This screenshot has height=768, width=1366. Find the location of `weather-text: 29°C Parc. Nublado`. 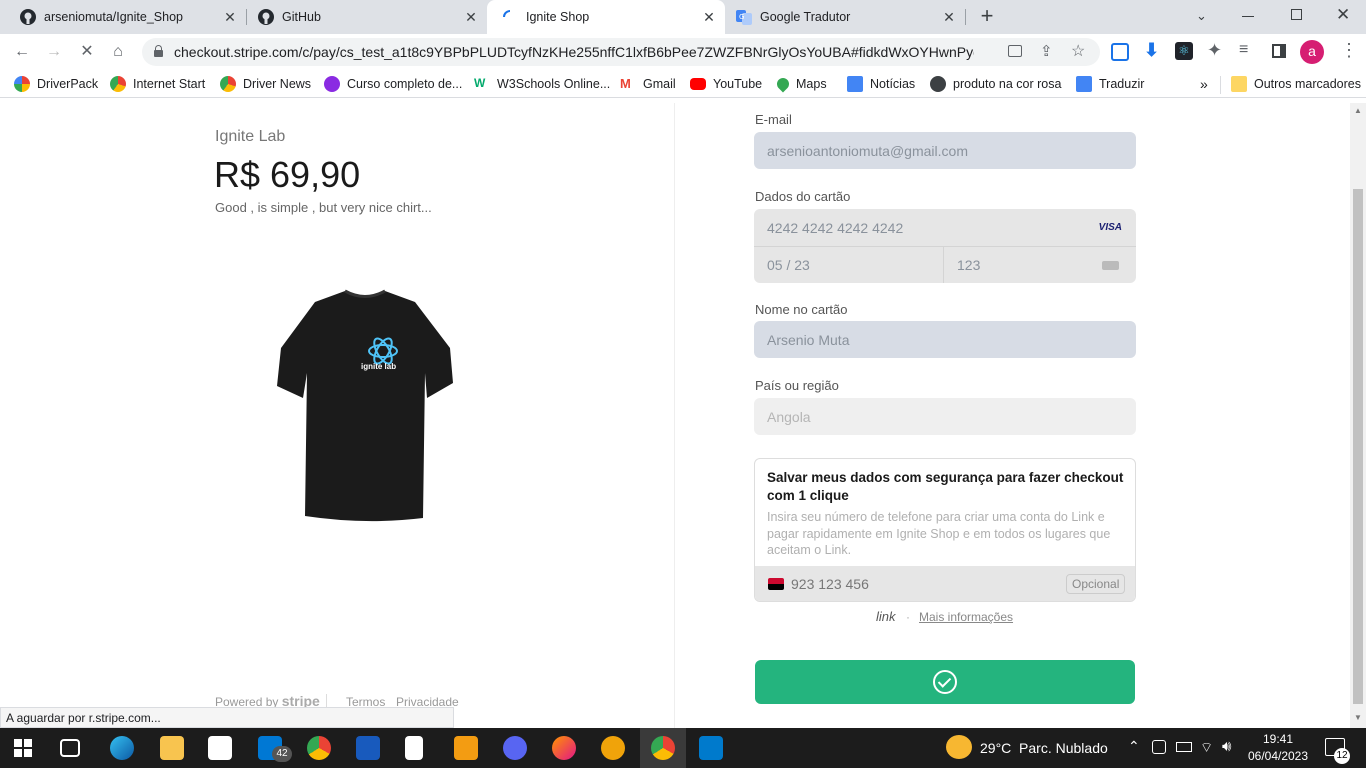

weather-text: 29°C Parc. Nublado is located at coordinates (1044, 748).